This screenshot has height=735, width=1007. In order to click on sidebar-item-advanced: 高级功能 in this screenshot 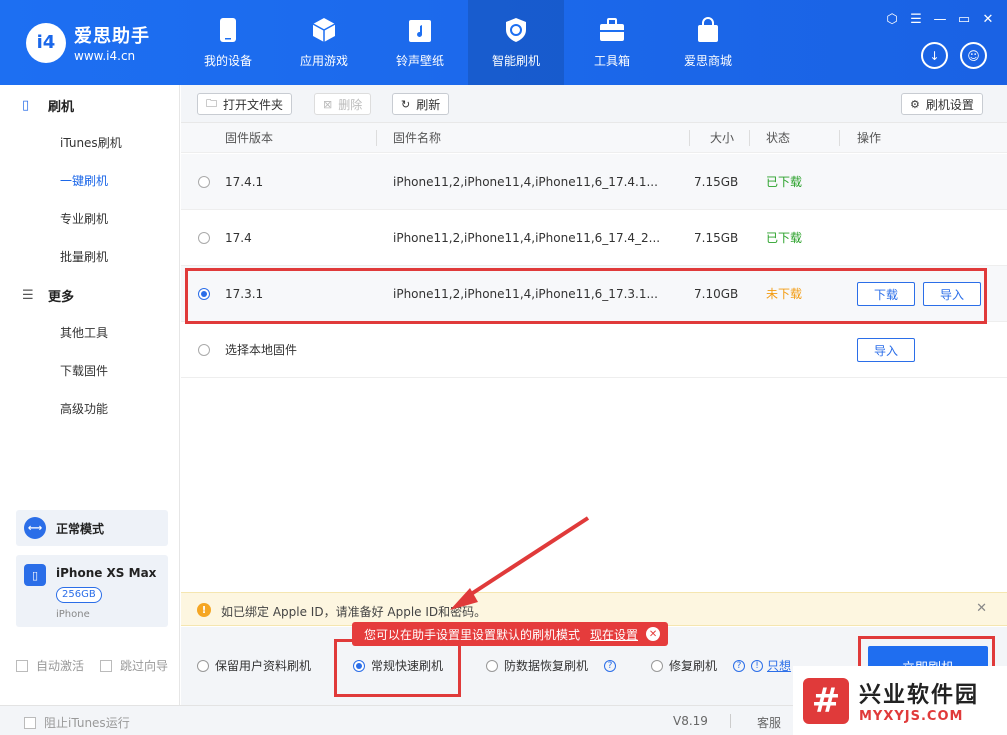, I will do `click(89, 409)`.